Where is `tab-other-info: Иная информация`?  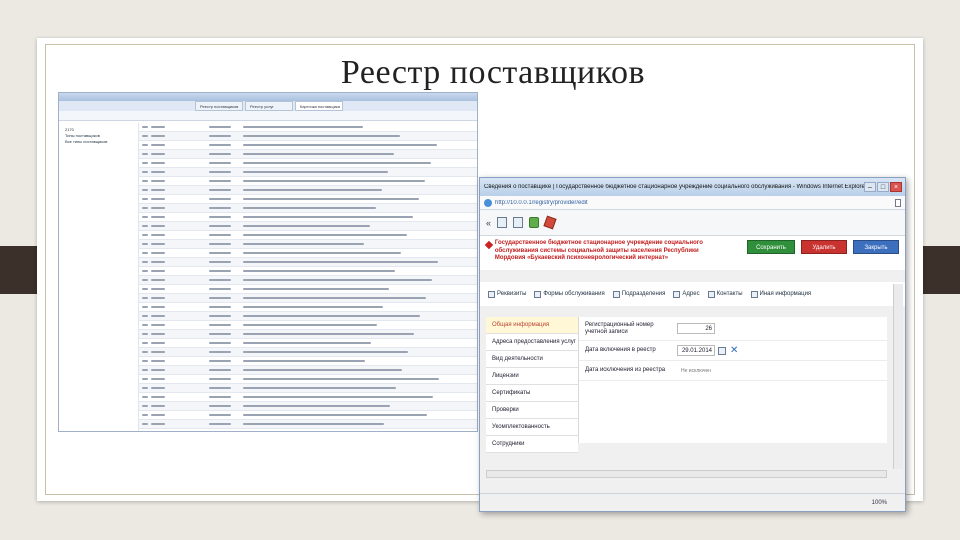
tab-other-info: Иная информация is located at coordinates (780, 294).